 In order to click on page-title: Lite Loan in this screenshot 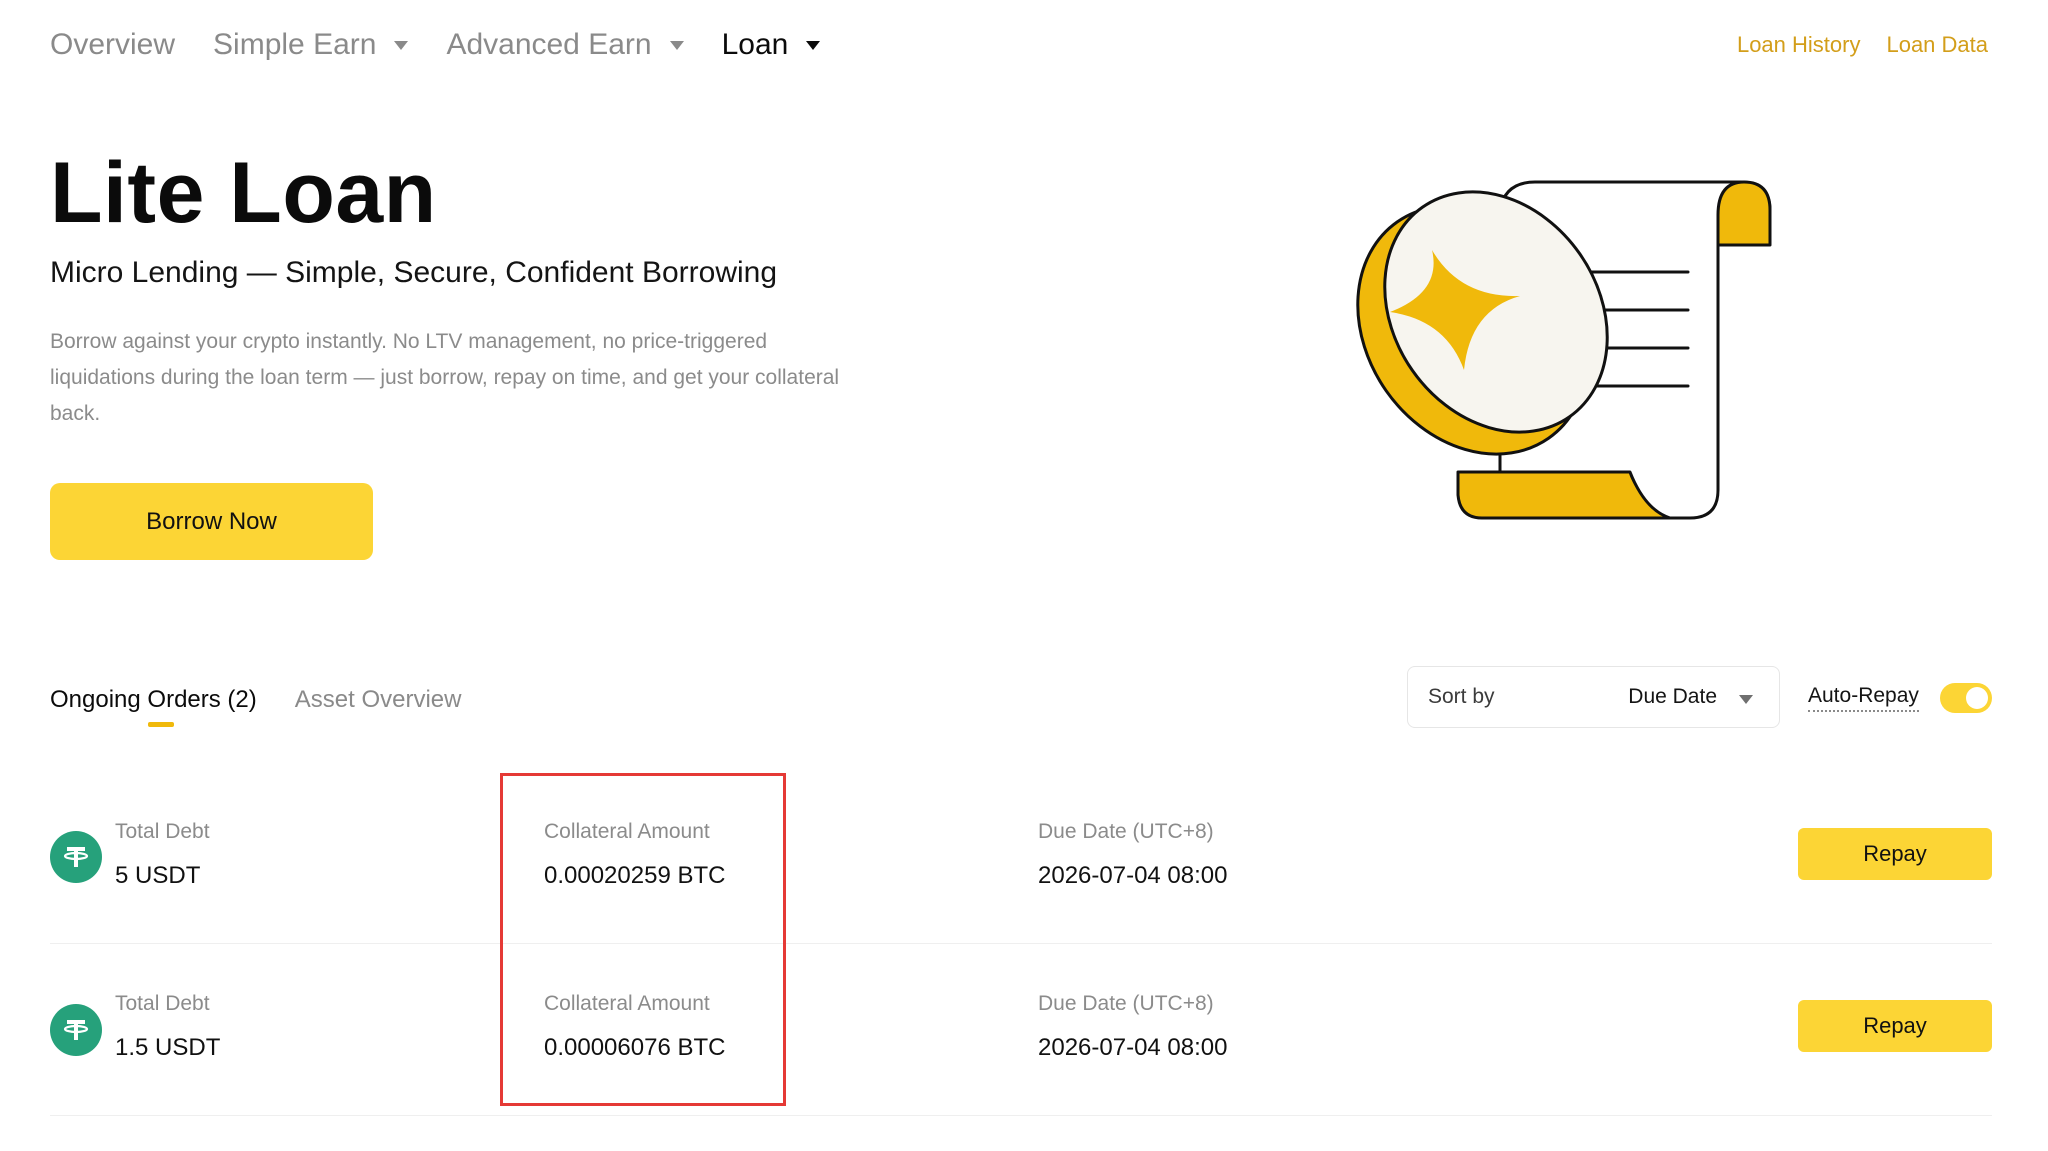, I will do `click(243, 193)`.